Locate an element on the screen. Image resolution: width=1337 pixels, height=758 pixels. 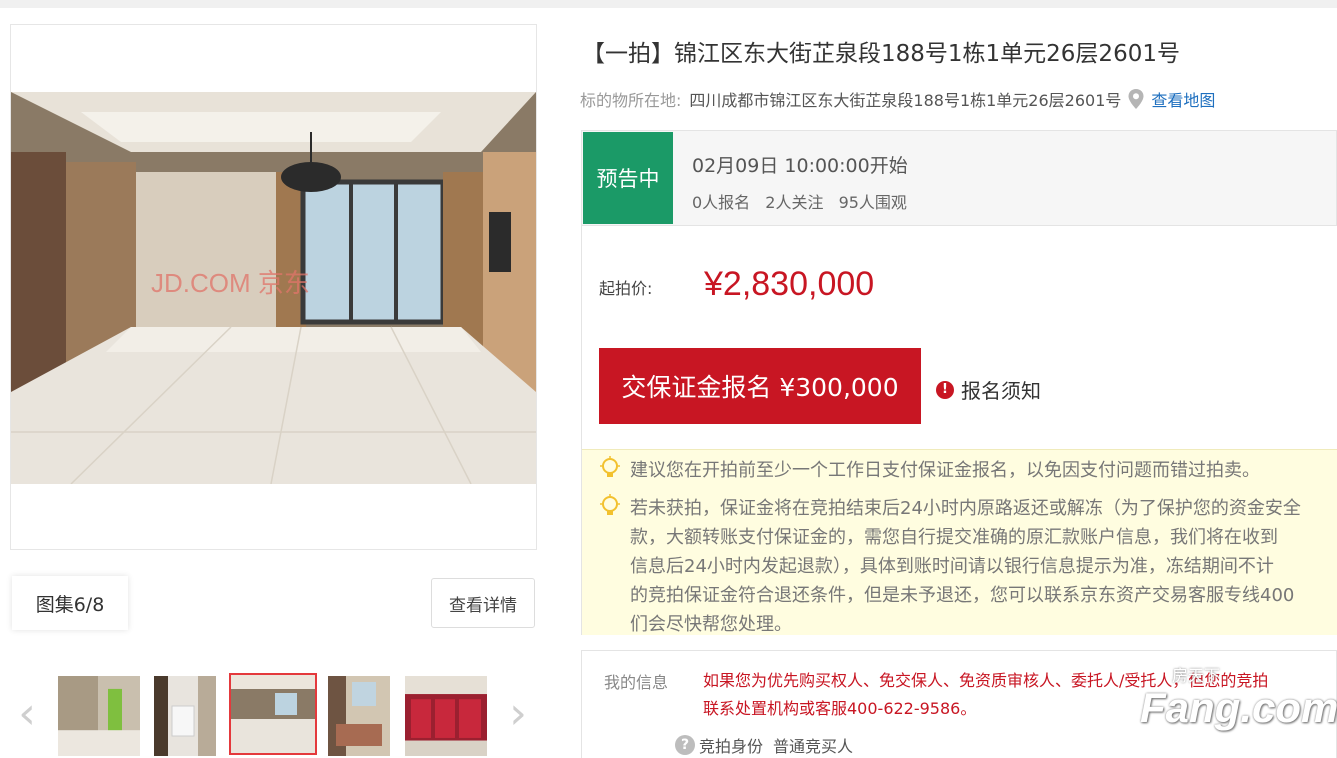
watermark-logo-text: Fang.com is located at coordinates (1238, 707).